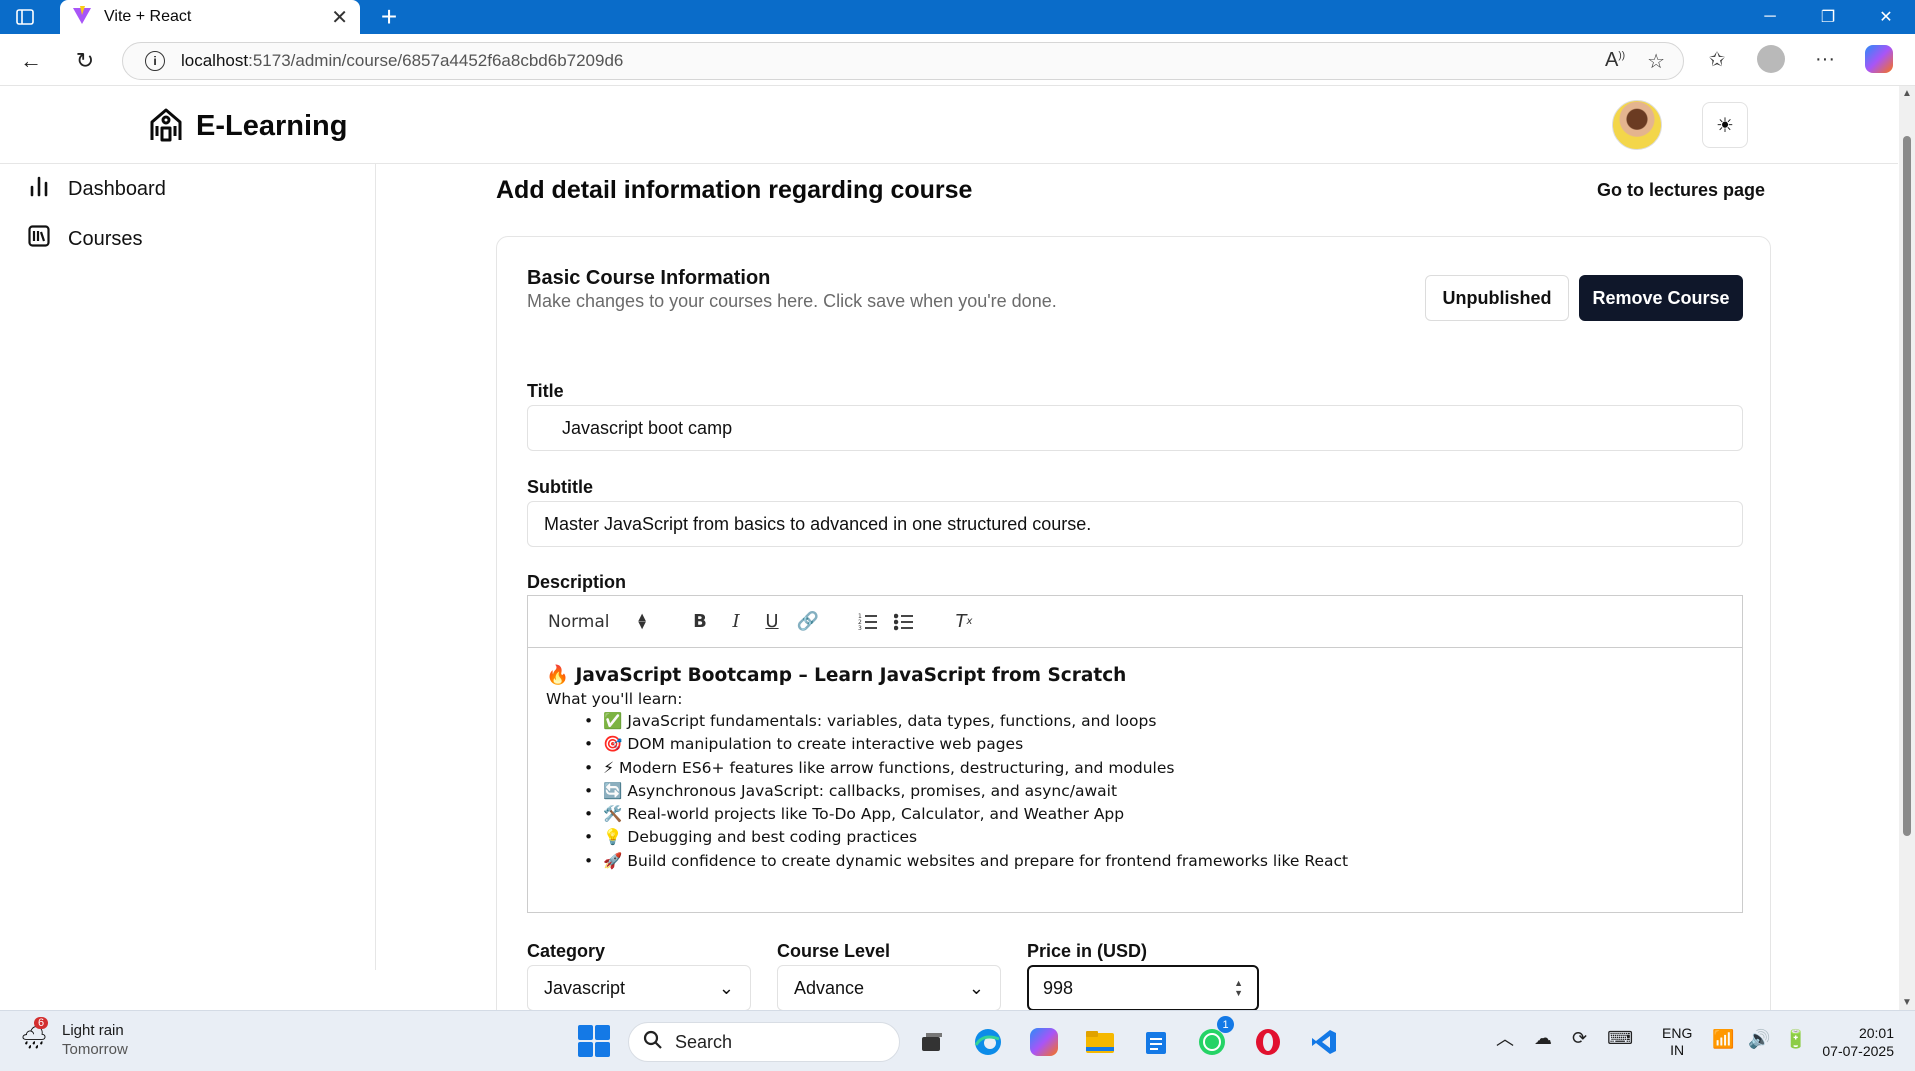 This screenshot has width=1915, height=1071. Describe the element at coordinates (1677, 1033) in the screenshot. I see `lang-top: ENG` at that location.